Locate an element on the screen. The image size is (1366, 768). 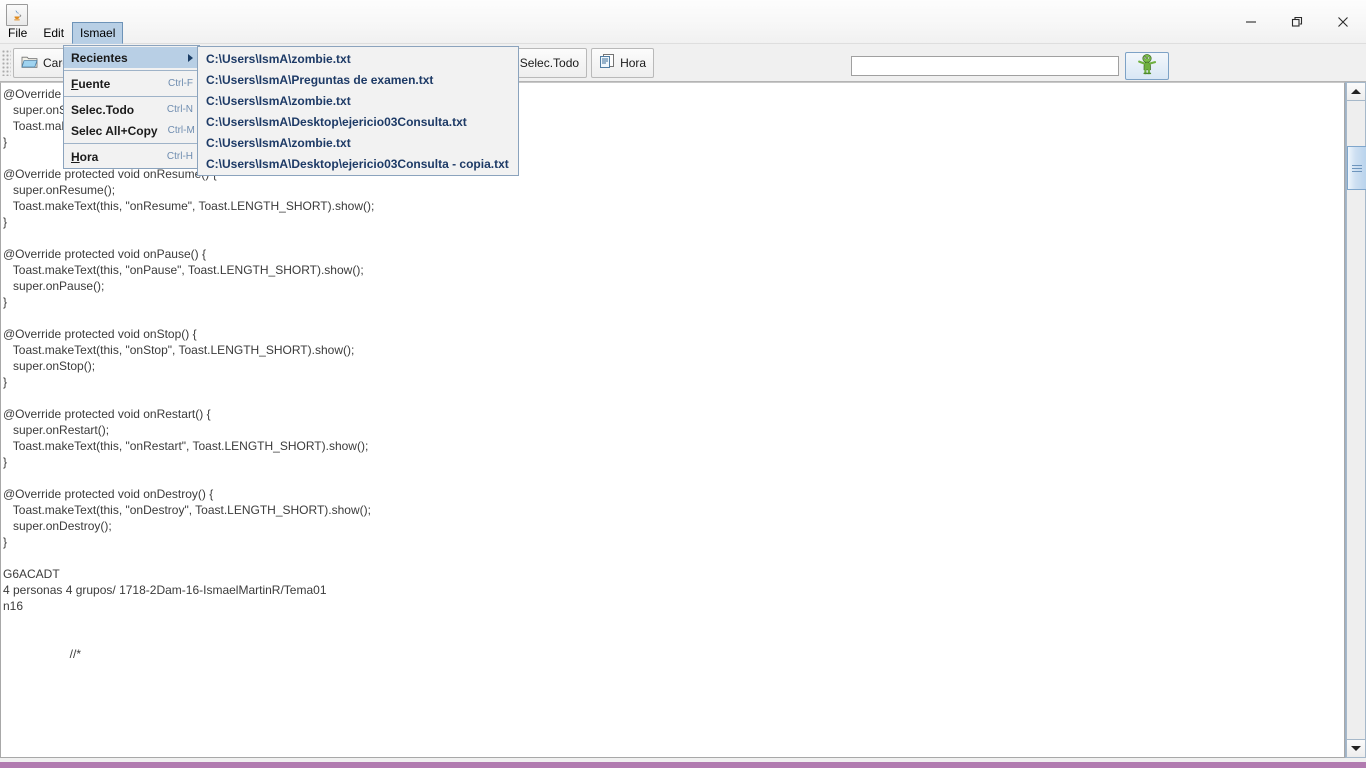
menu-item-label: Fuente is located at coordinates (91, 83).